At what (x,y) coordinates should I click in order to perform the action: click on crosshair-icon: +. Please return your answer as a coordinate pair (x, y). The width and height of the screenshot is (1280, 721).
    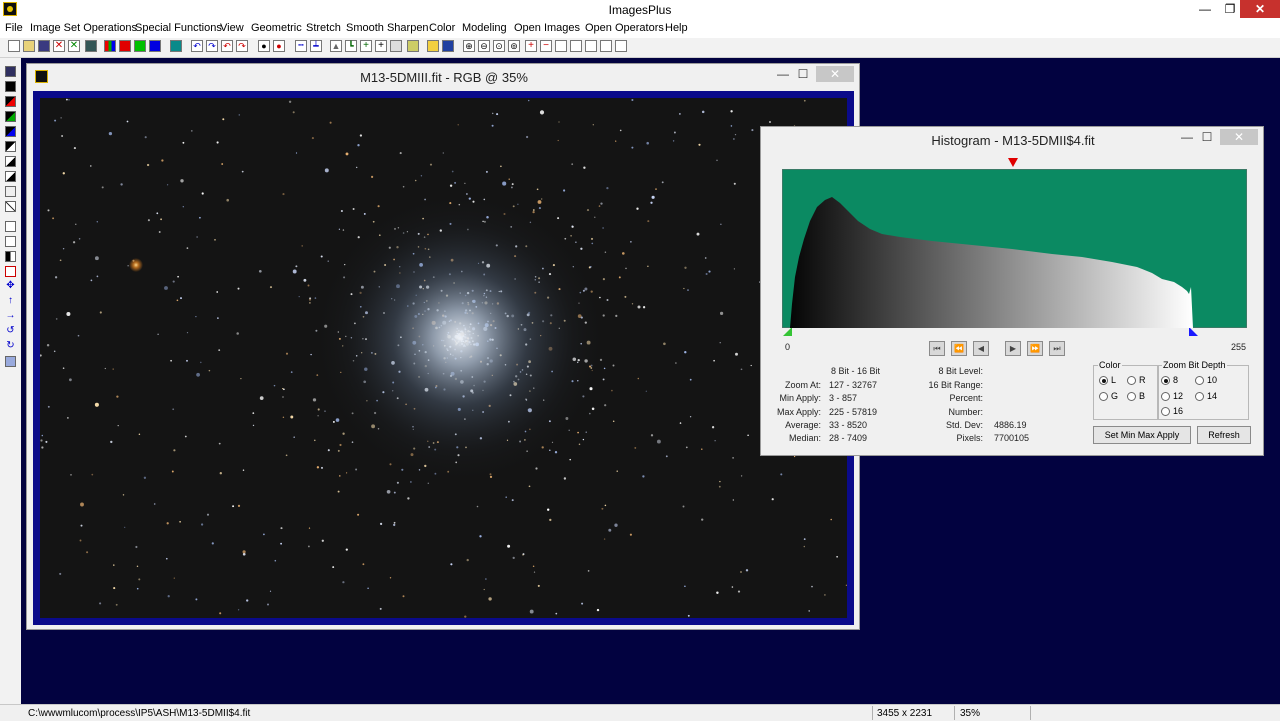
    Looking at the image, I should click on (381, 46).